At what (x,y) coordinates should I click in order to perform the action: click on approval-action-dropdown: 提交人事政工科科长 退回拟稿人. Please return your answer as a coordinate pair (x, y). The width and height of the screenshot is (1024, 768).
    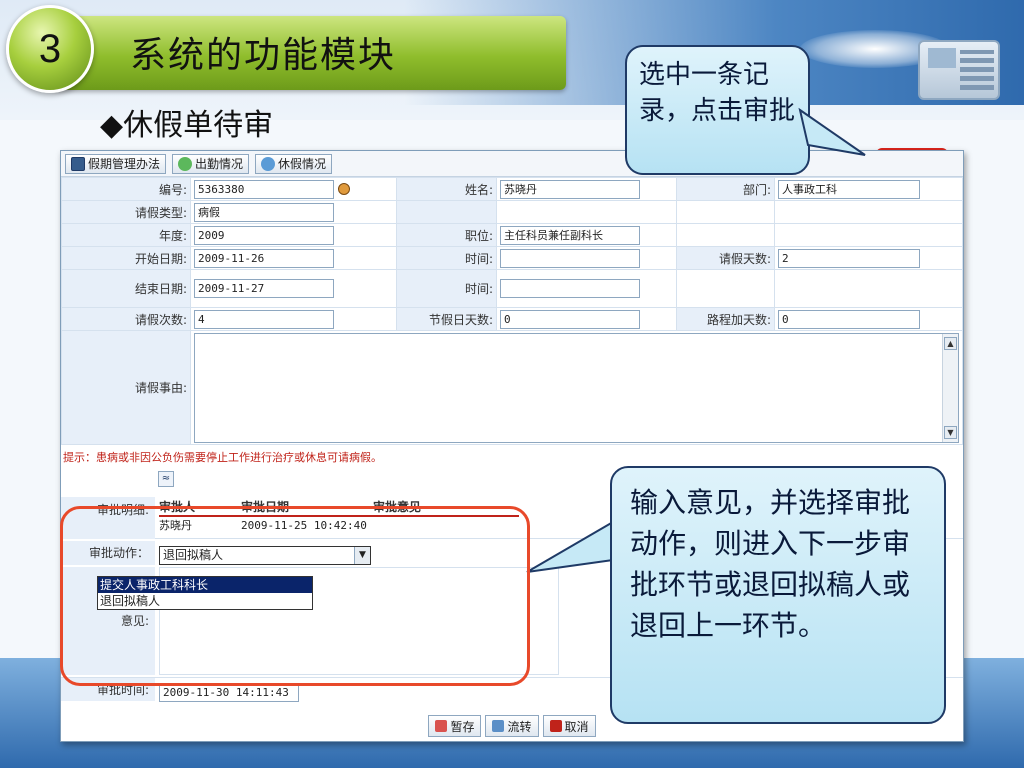
    Looking at the image, I should click on (205, 593).